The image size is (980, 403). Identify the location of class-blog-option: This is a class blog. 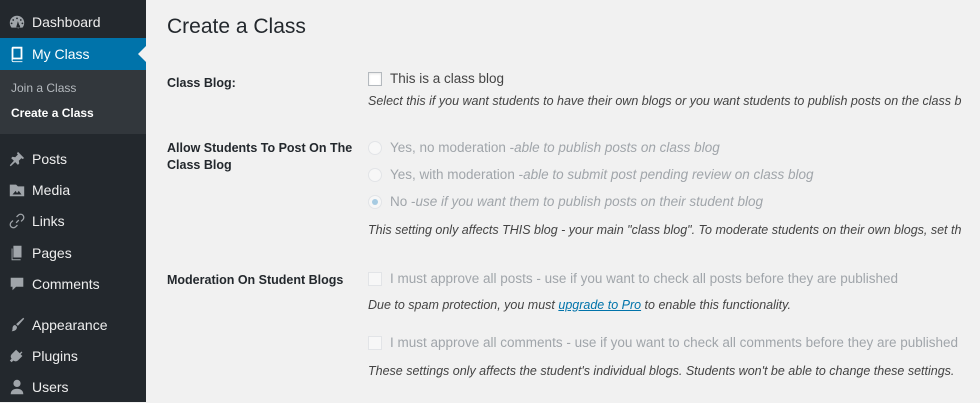
(436, 78).